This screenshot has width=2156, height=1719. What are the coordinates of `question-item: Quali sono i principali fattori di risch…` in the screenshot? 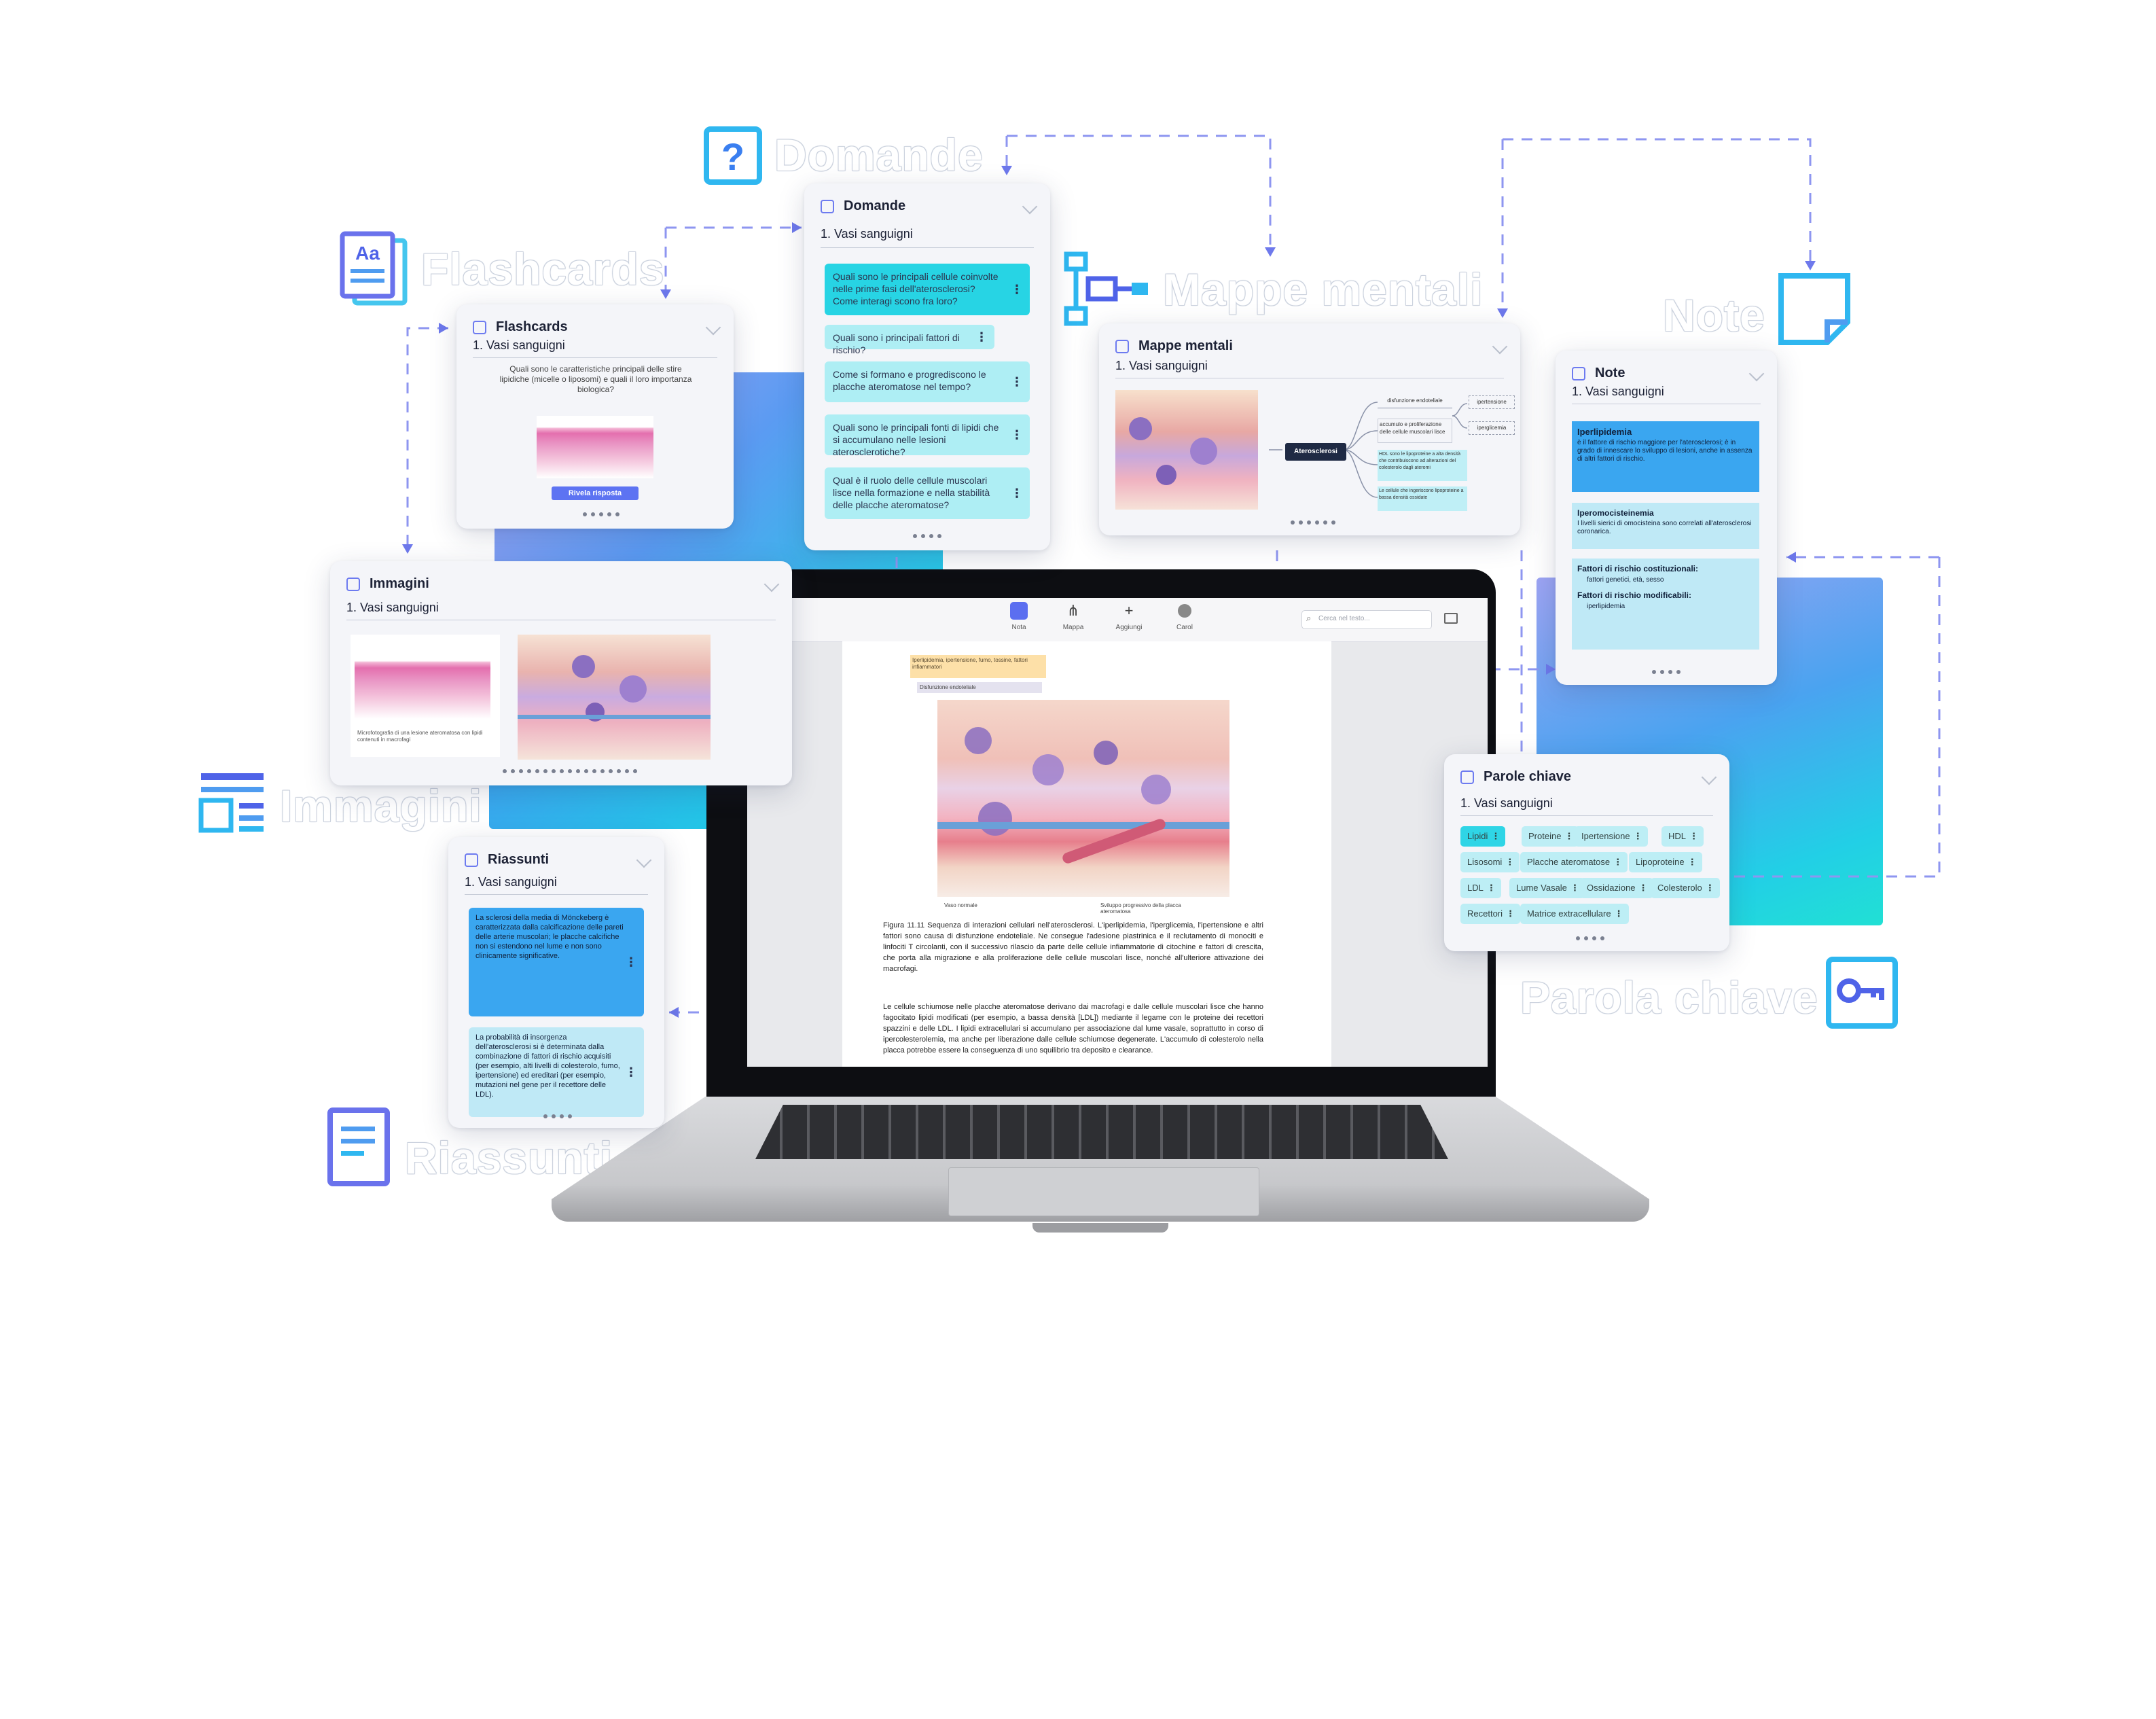 It's located at (910, 340).